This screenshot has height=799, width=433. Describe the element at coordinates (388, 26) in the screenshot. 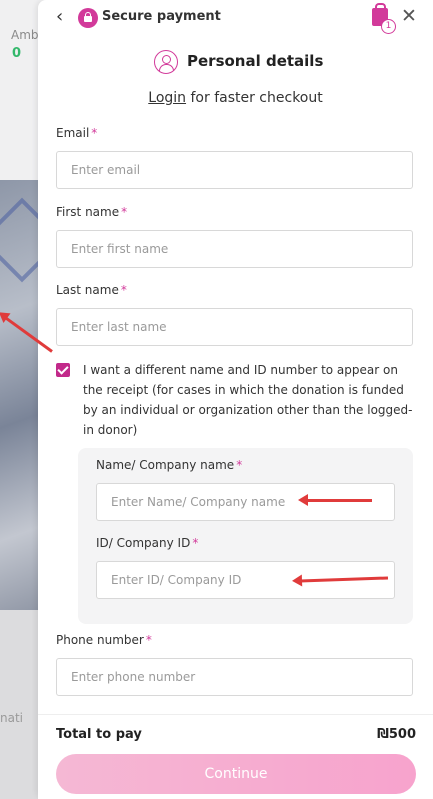

I see `cart-count-badge: 1` at that location.